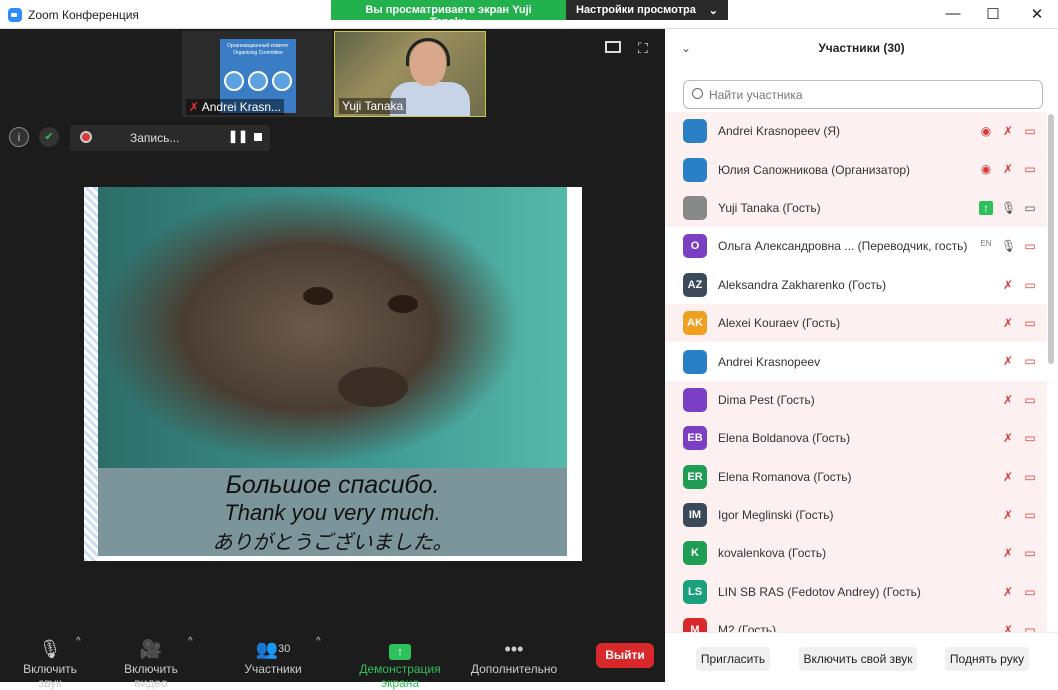 This screenshot has height=690, width=1058. What do you see at coordinates (514, 649) in the screenshot?
I see `more-icon: •••` at bounding box center [514, 649].